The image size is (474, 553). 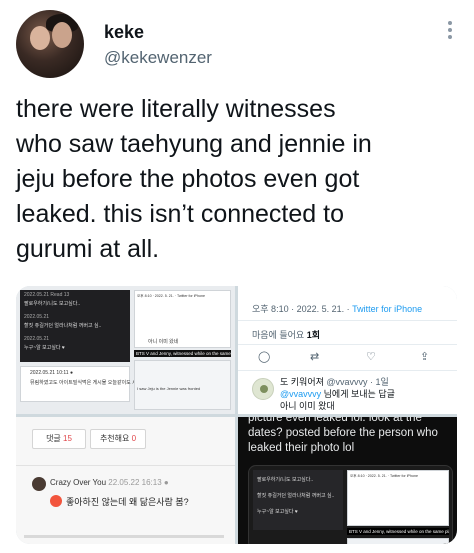 I want to click on comment-date: 22.05.22 16:13 ●, so click(x=137, y=482).